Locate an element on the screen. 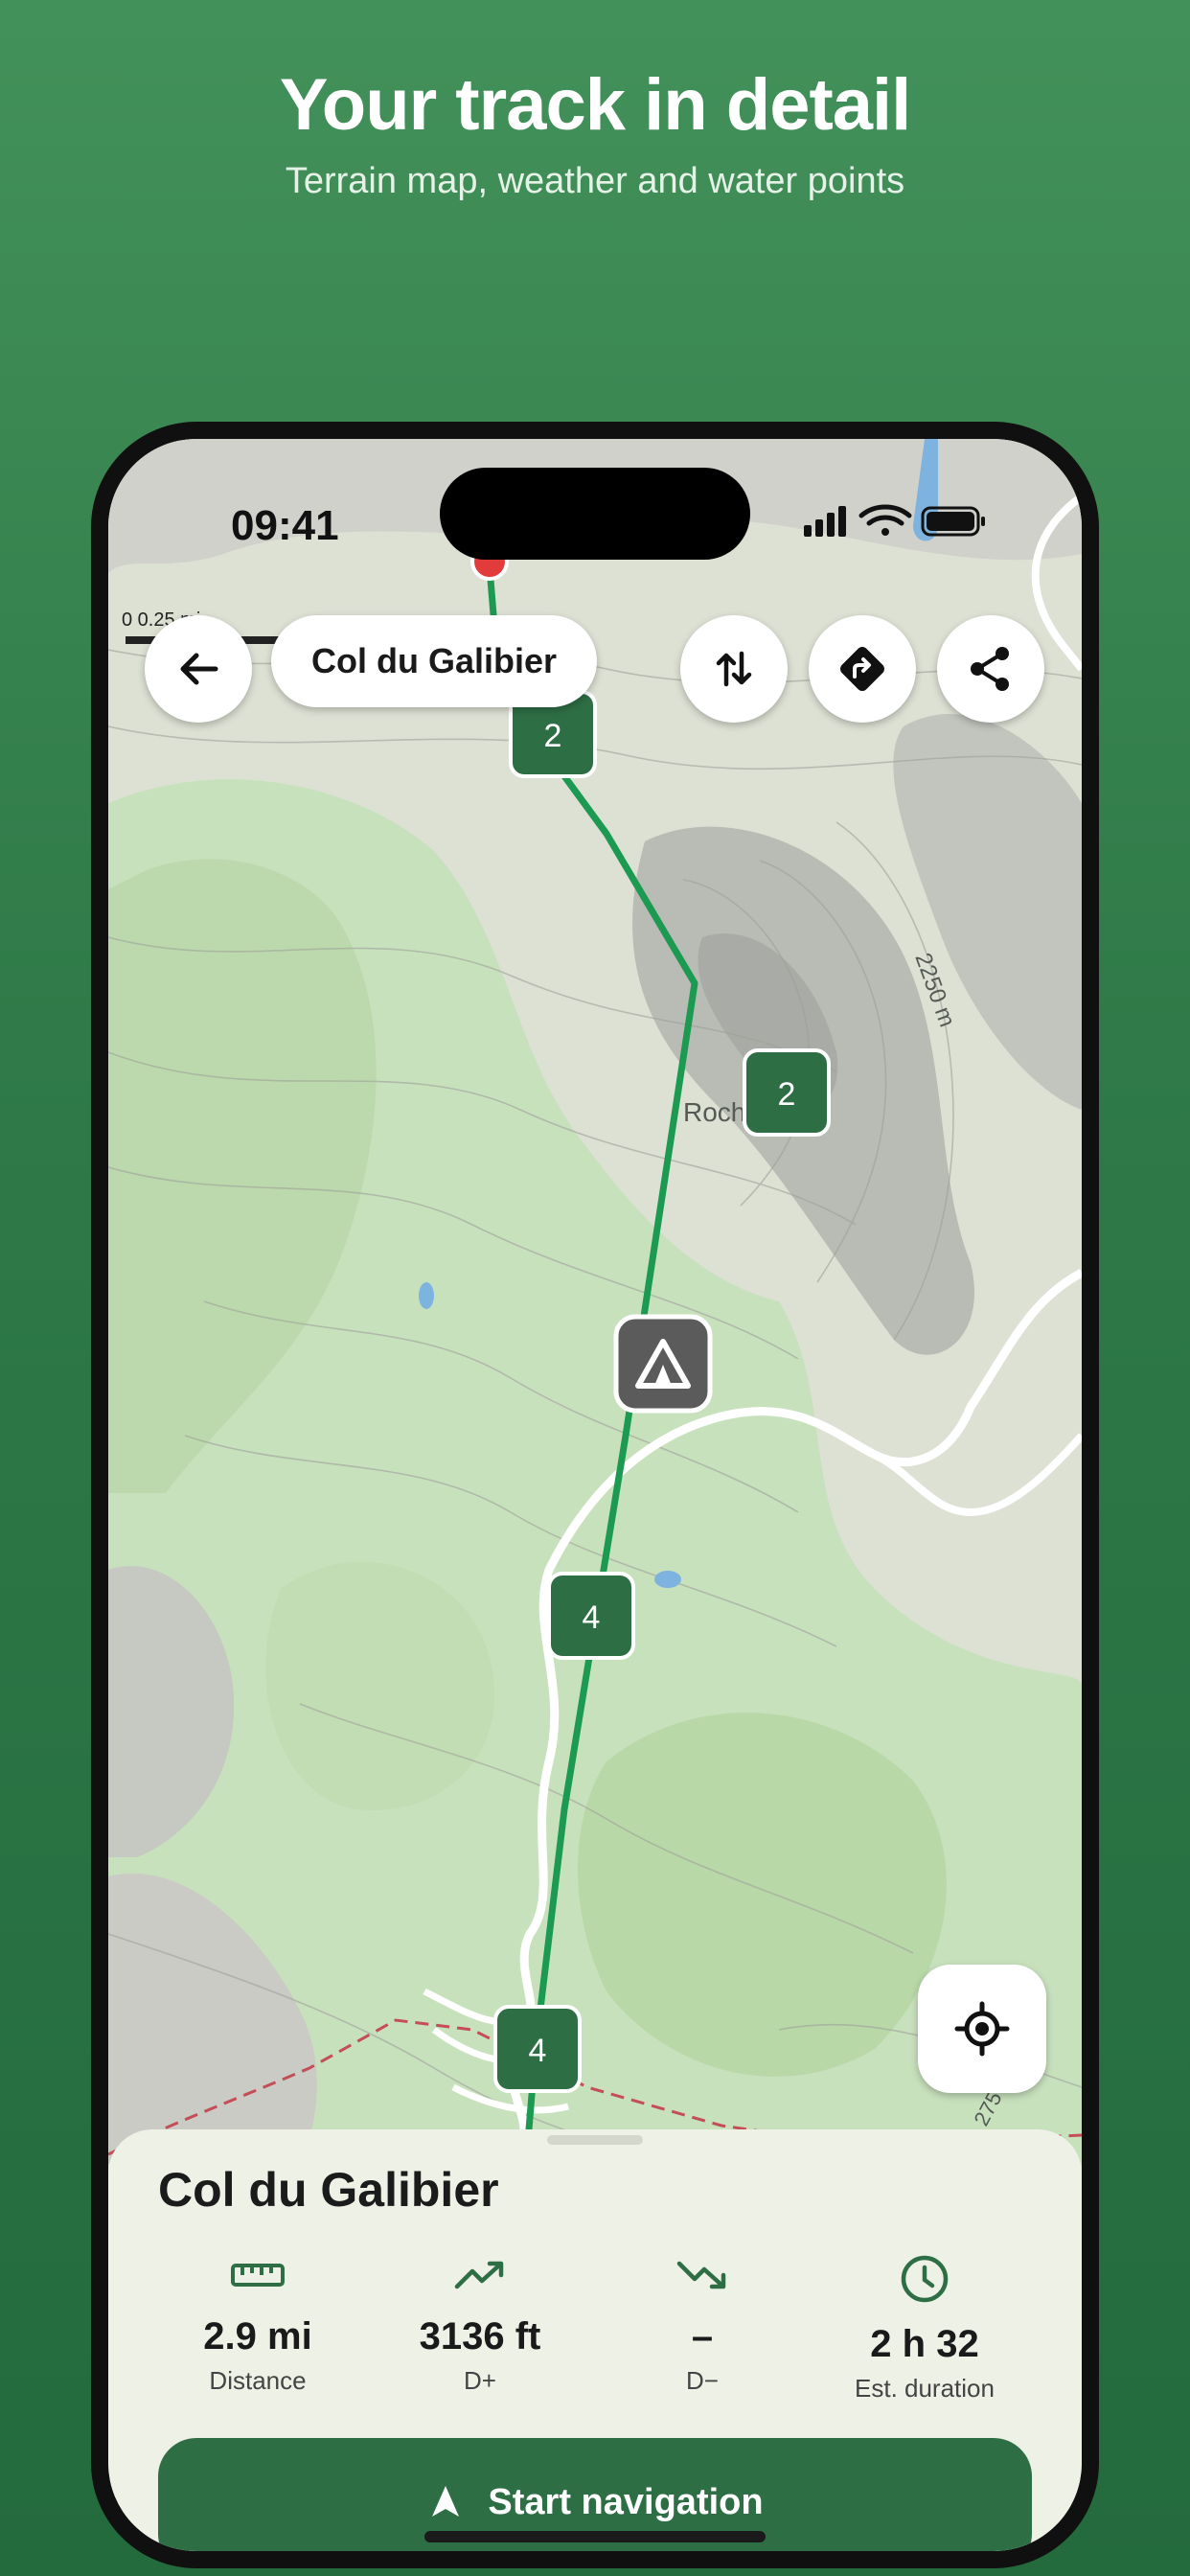 This screenshot has width=1190, height=2576. stat-label: Est. duration is located at coordinates (925, 2388).